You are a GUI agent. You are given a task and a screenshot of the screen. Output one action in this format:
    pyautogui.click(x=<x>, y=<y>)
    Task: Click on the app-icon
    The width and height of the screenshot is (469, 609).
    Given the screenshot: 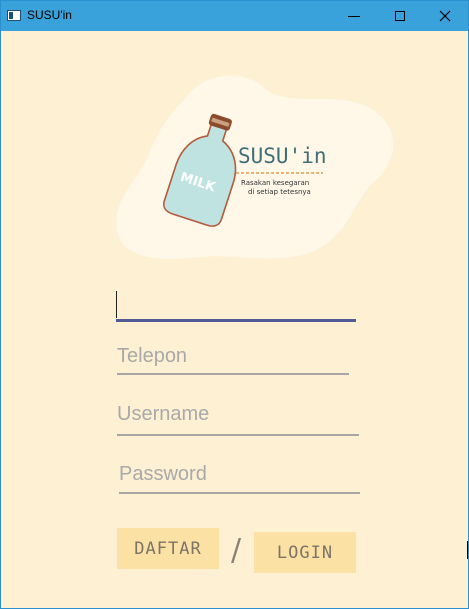 What is the action you would take?
    pyautogui.click(x=14, y=15)
    